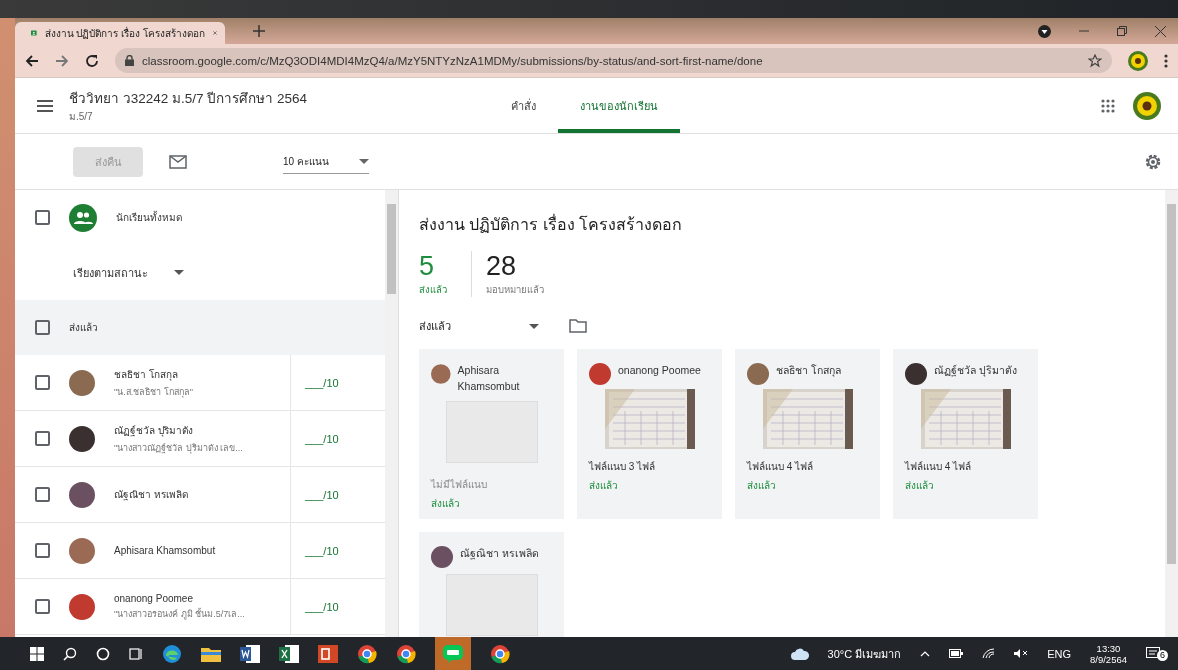  I want to click on settings-icon, so click(1153, 161).